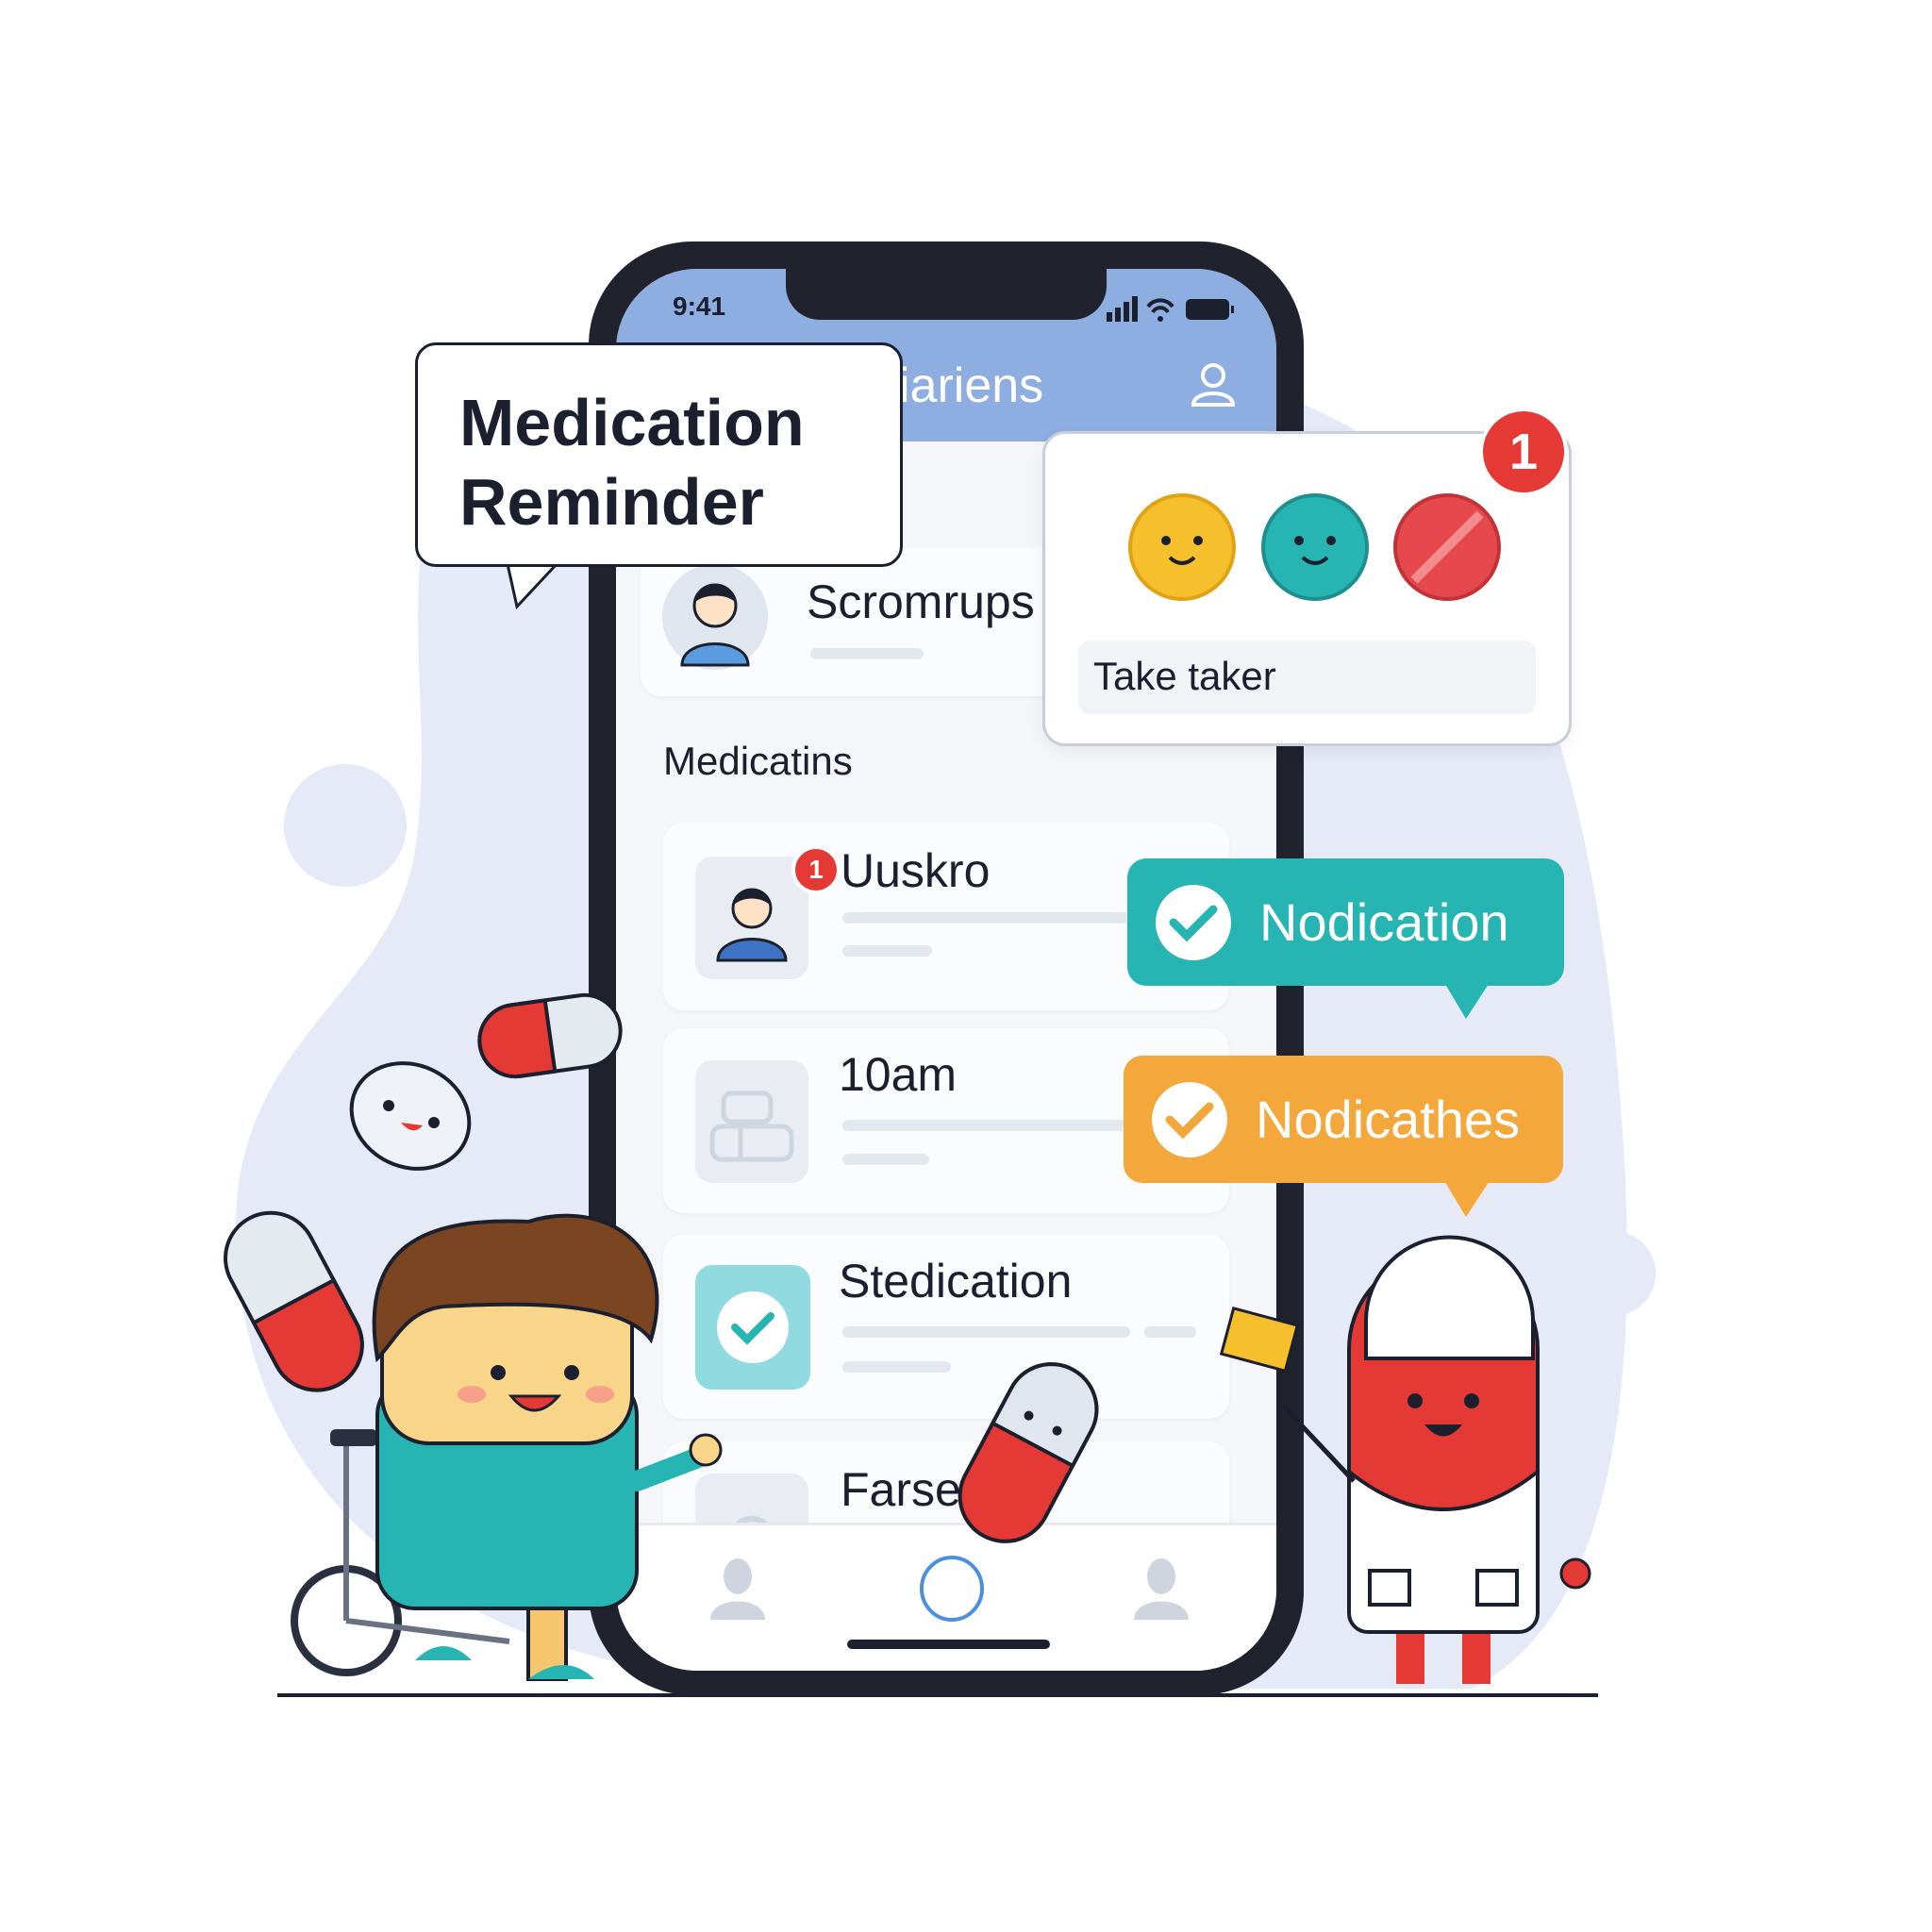 The image size is (1932, 1932). Describe the element at coordinates (1170, 309) in the screenshot. I see `status-icons` at that location.